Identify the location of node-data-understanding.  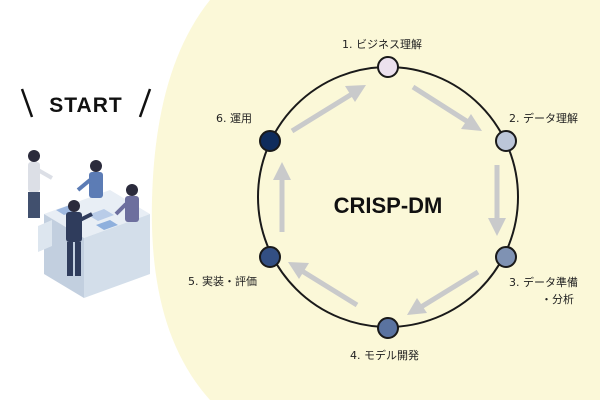
(506, 141).